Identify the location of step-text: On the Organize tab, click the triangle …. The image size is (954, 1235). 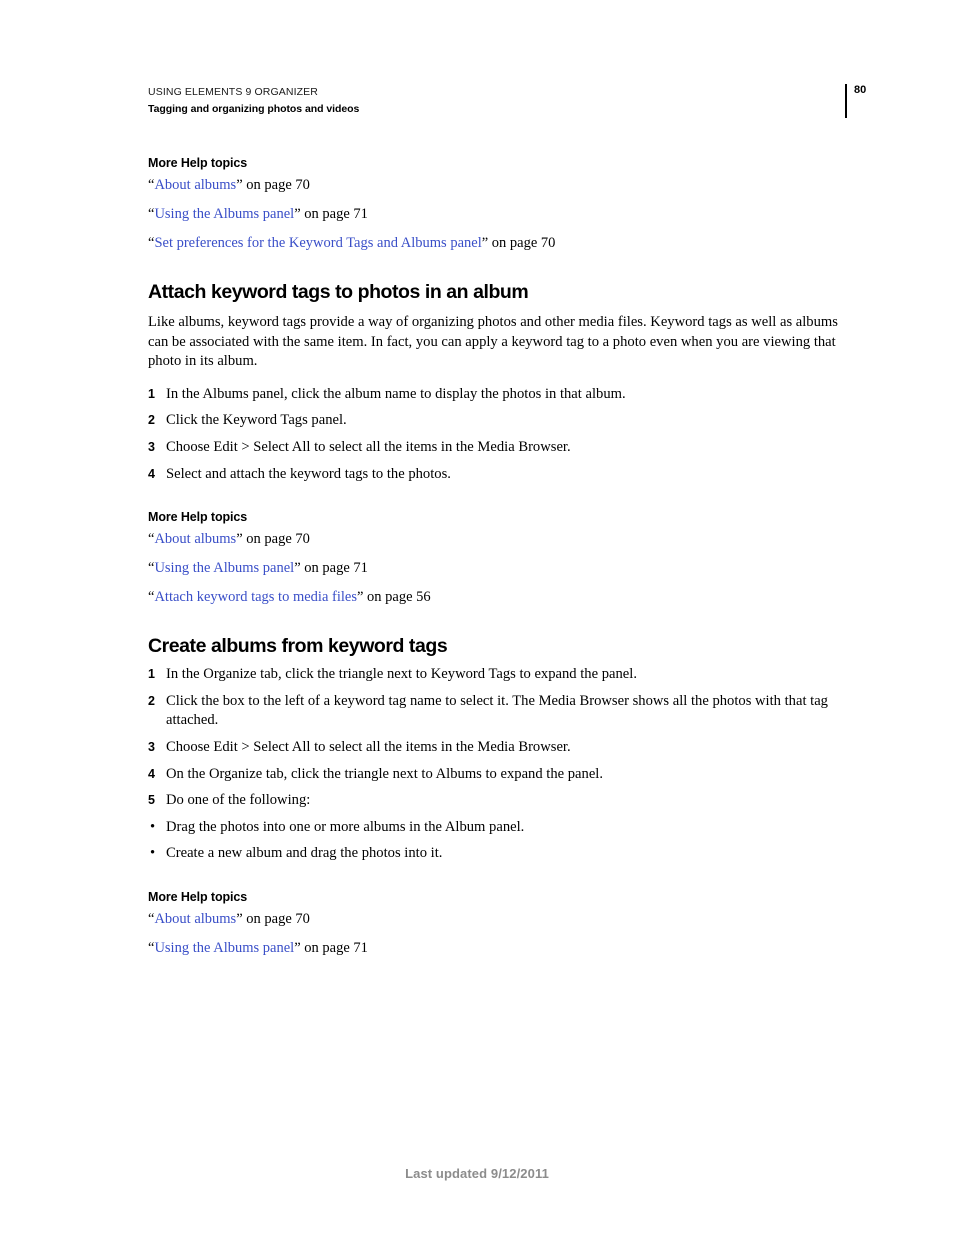
(385, 773).